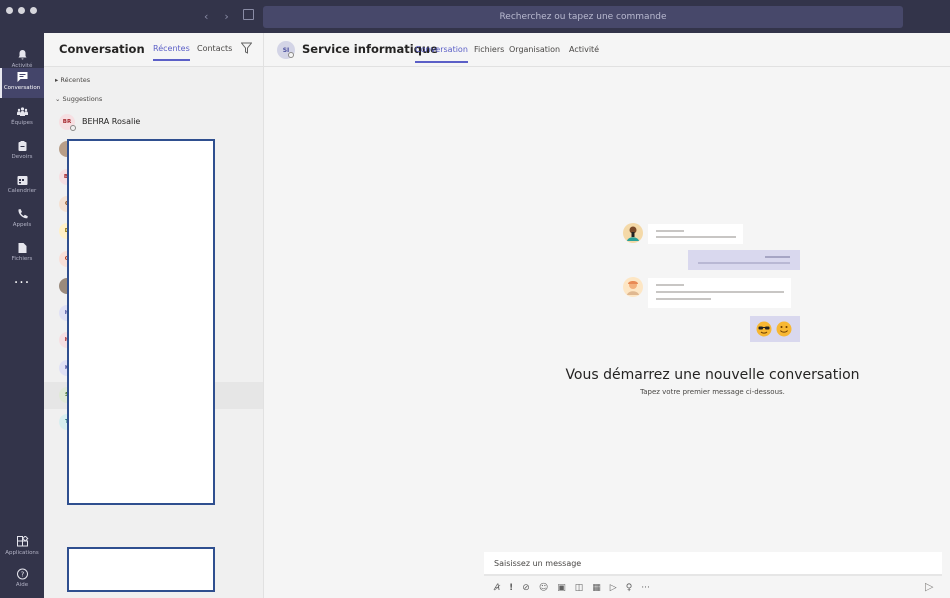 The height and width of the screenshot is (598, 950). I want to click on emoji-bubble, so click(775, 329).